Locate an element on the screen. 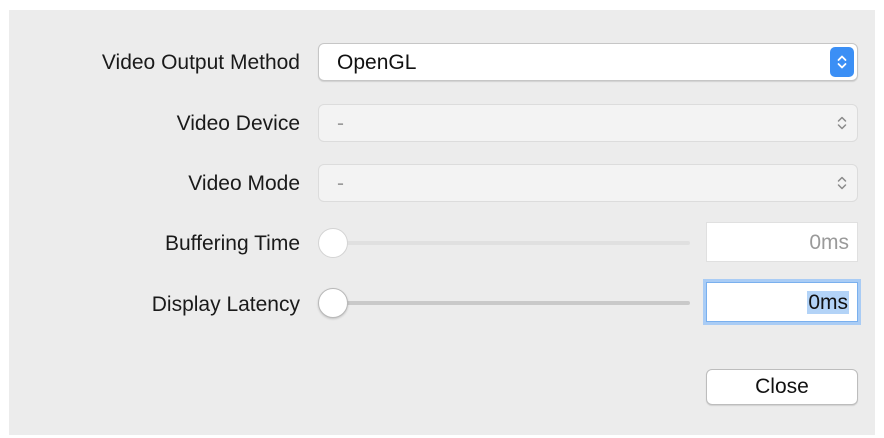 Image resolution: width=884 pixels, height=438 pixels. video-output-method-value: OpenGL is located at coordinates (377, 62).